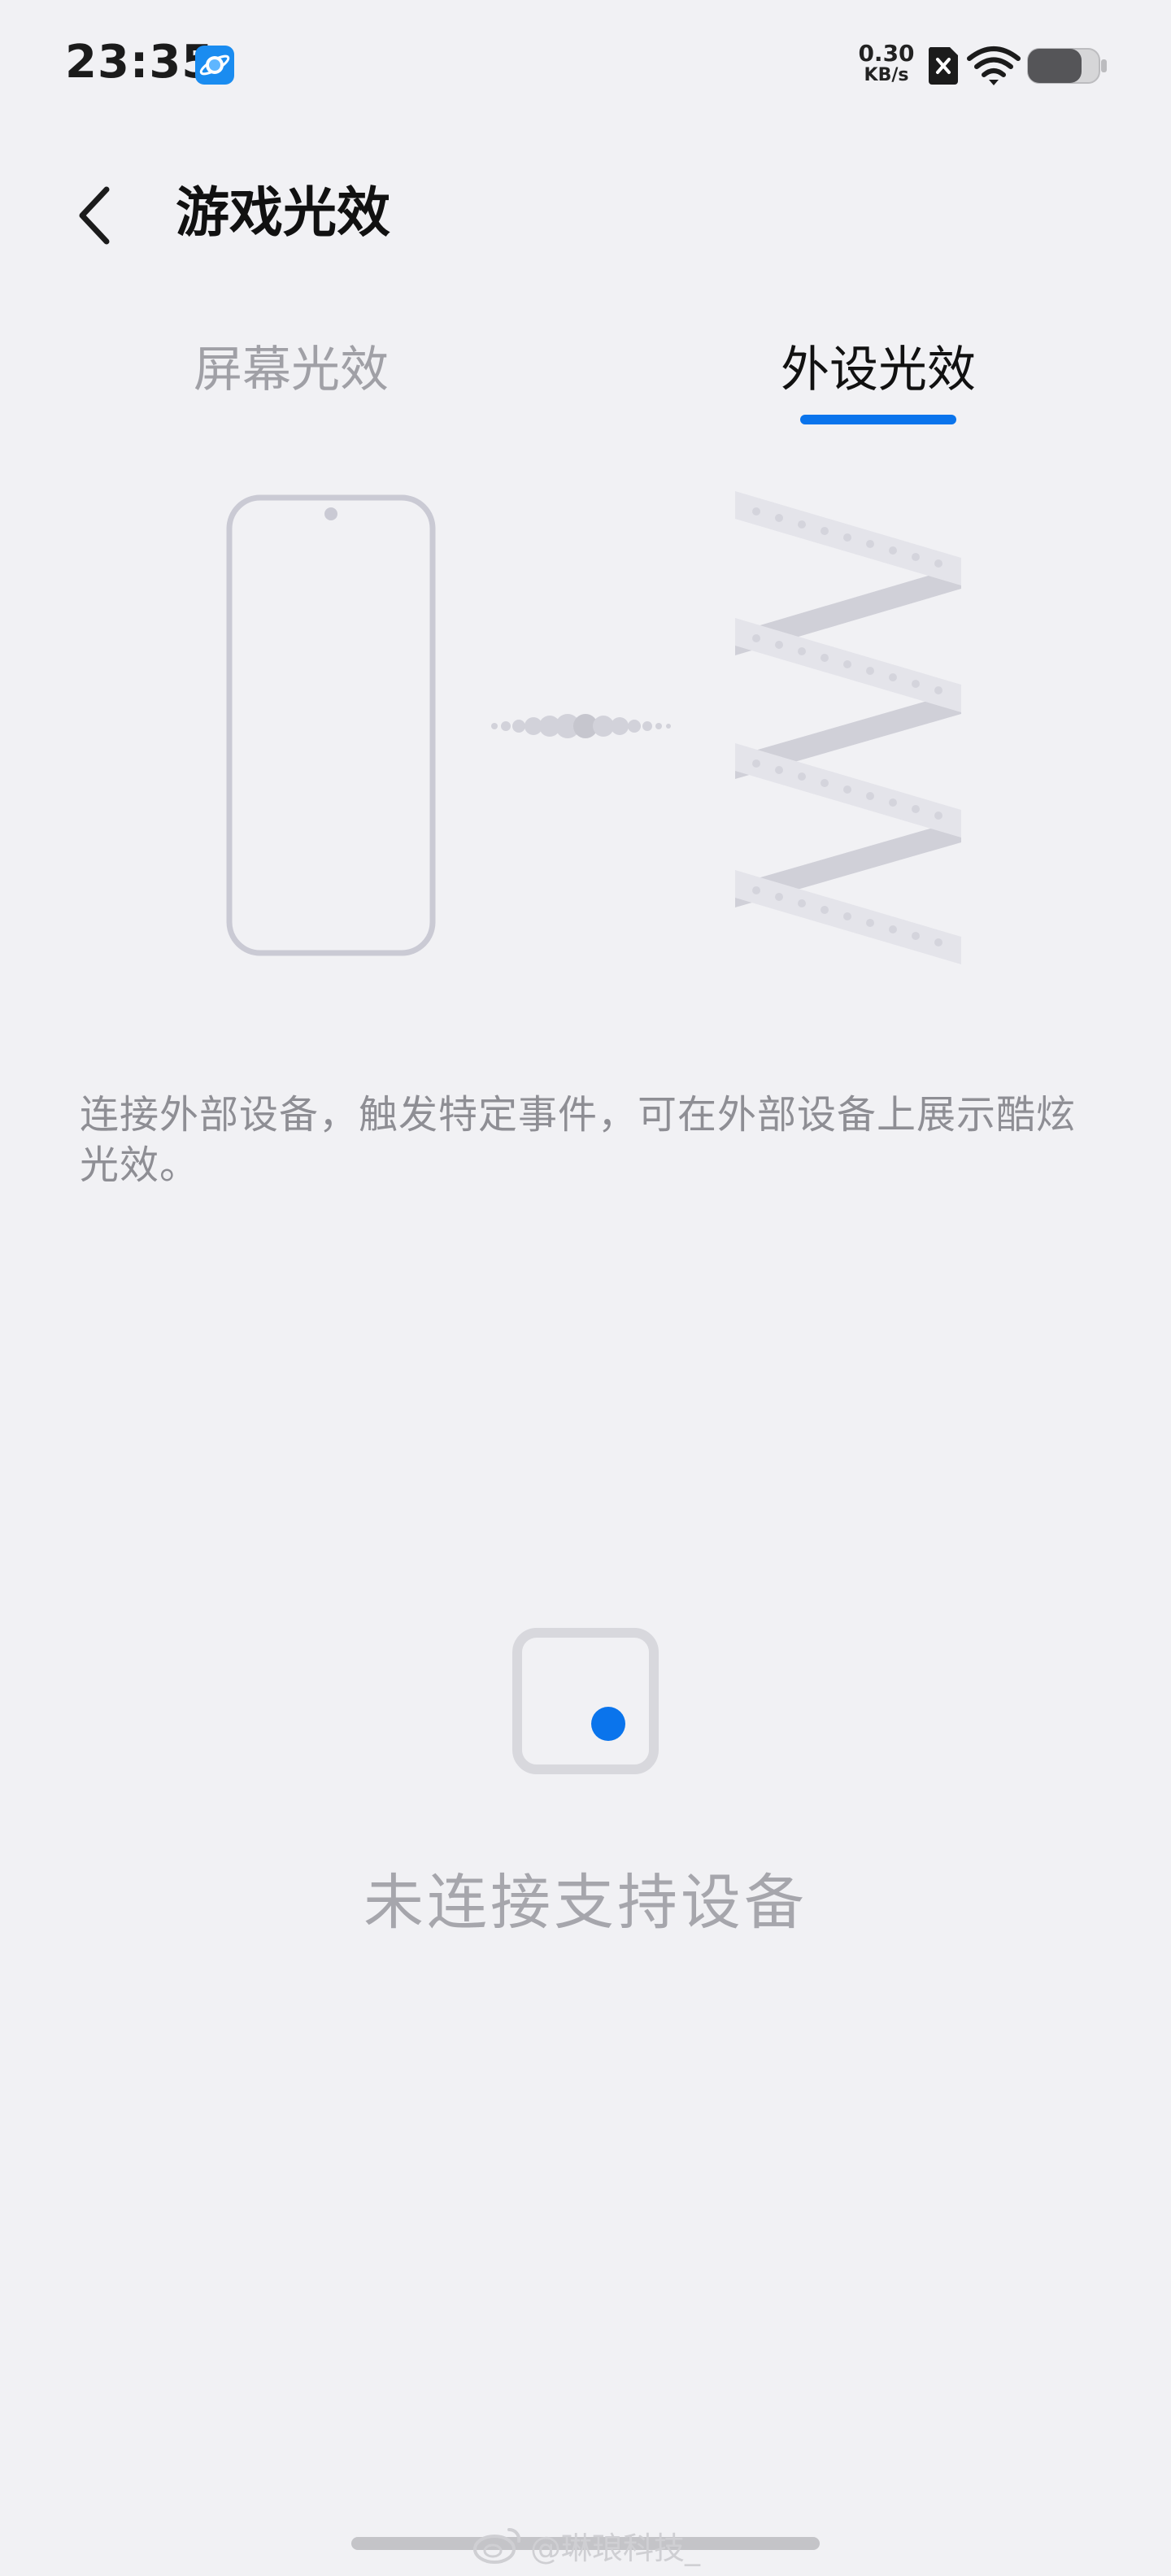  Describe the element at coordinates (848, 728) in the screenshot. I see `led-strip-icon` at that location.